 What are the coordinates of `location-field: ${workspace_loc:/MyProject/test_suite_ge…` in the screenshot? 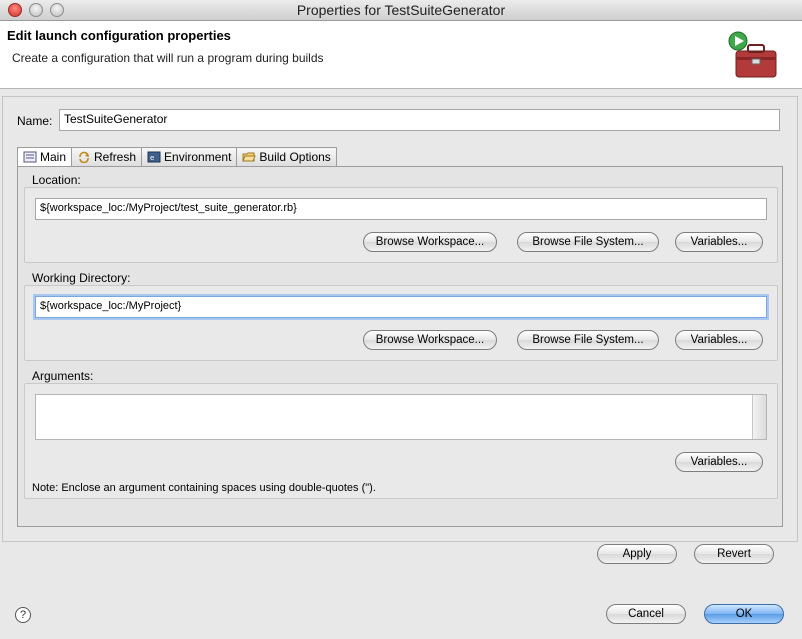 It's located at (401, 209).